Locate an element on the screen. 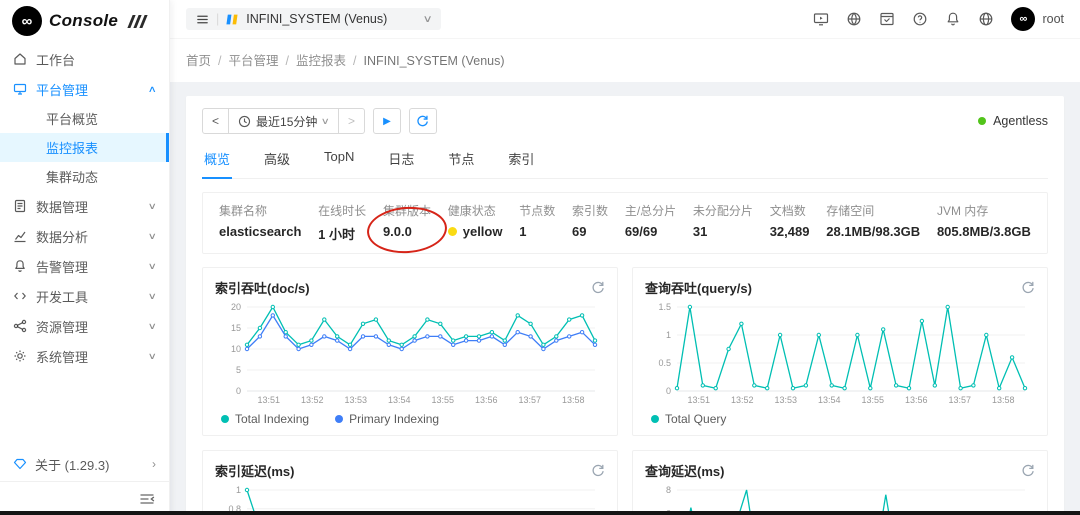 This screenshot has height=515, width=1080. time-next-button: > is located at coordinates (351, 121).